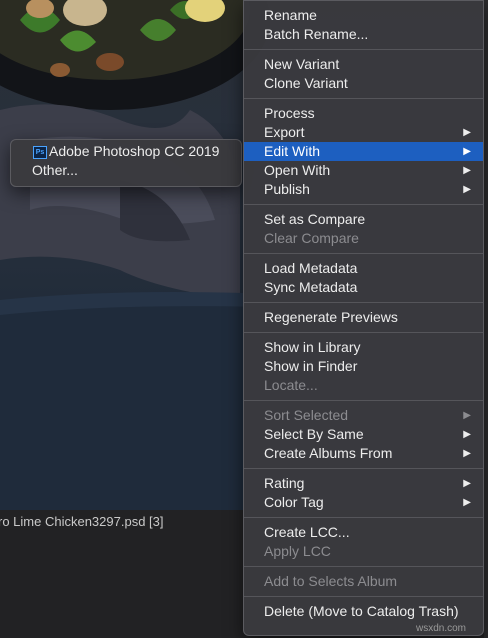  Describe the element at coordinates (311, 366) in the screenshot. I see `menu-item-label: Show in Finder` at that location.